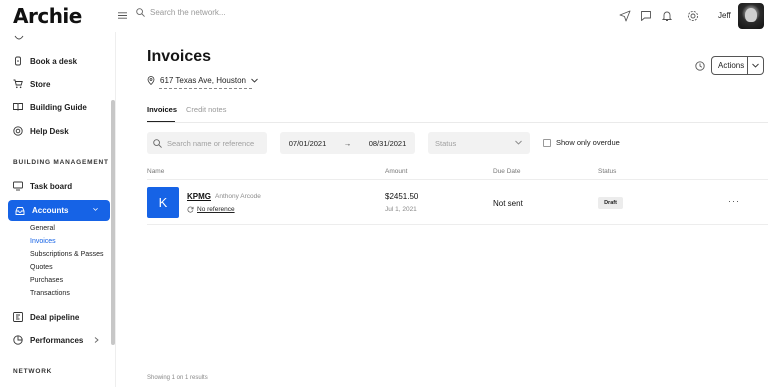  What do you see at coordinates (693, 16) in the screenshot?
I see `gear-icon` at bounding box center [693, 16].